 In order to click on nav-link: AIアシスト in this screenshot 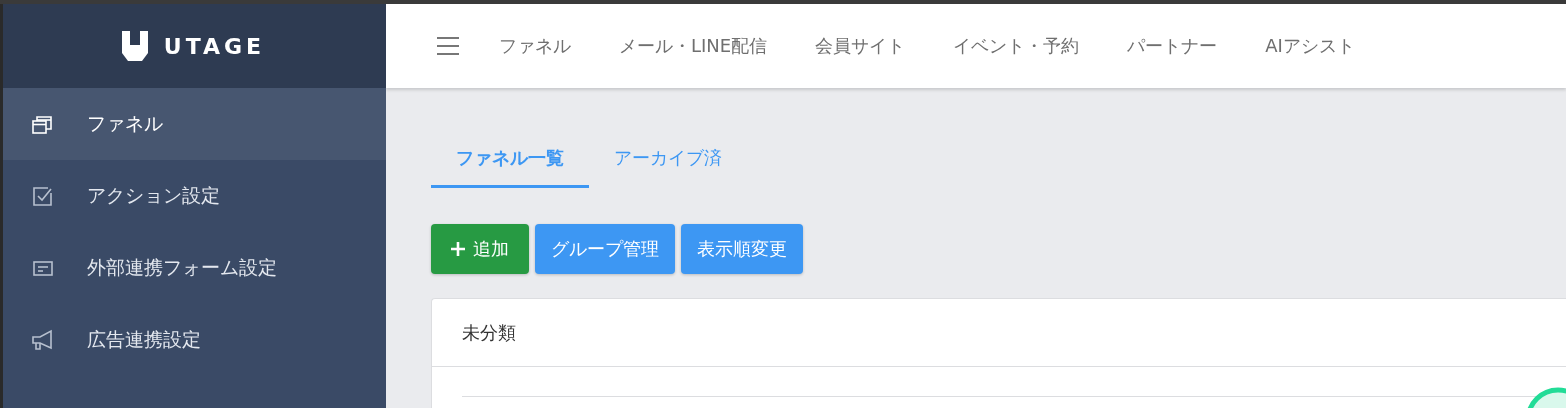, I will do `click(1310, 46)`.